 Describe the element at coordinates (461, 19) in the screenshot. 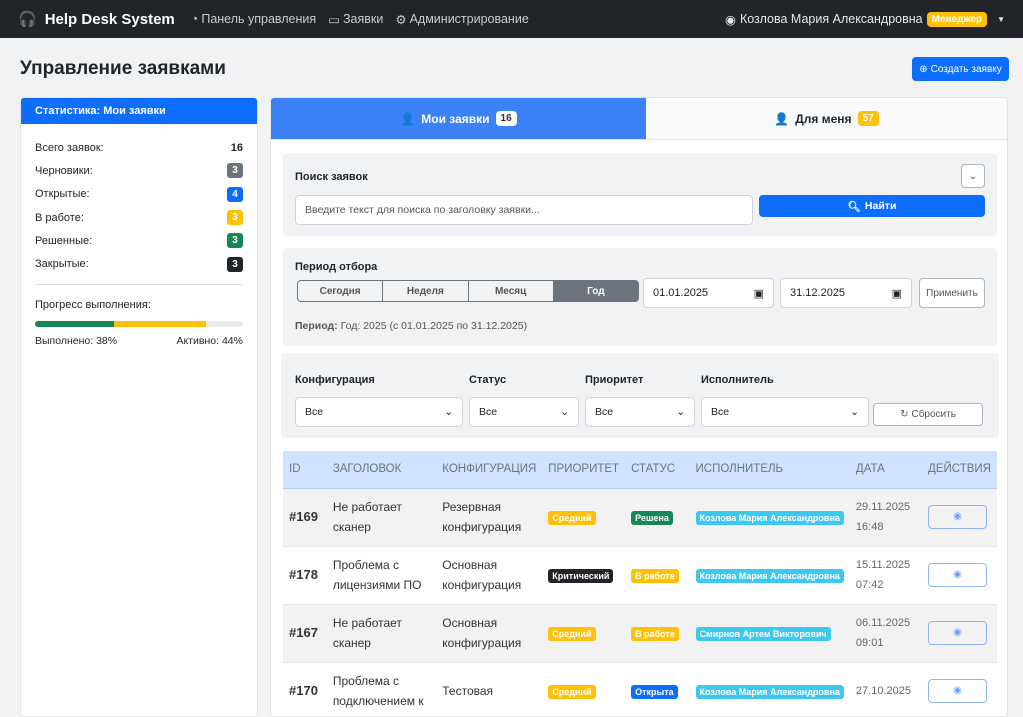

I see `nav-admin: ⚙ Администрирование` at that location.